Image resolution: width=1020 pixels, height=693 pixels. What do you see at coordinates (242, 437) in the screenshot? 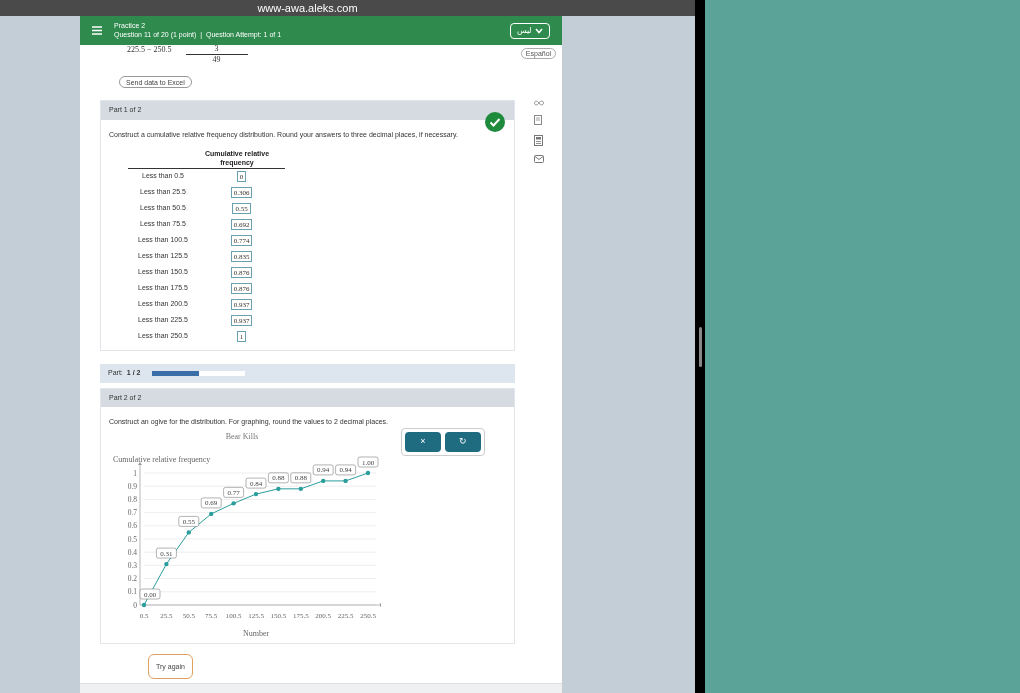
I see `chart-title: Bear Kills` at bounding box center [242, 437].